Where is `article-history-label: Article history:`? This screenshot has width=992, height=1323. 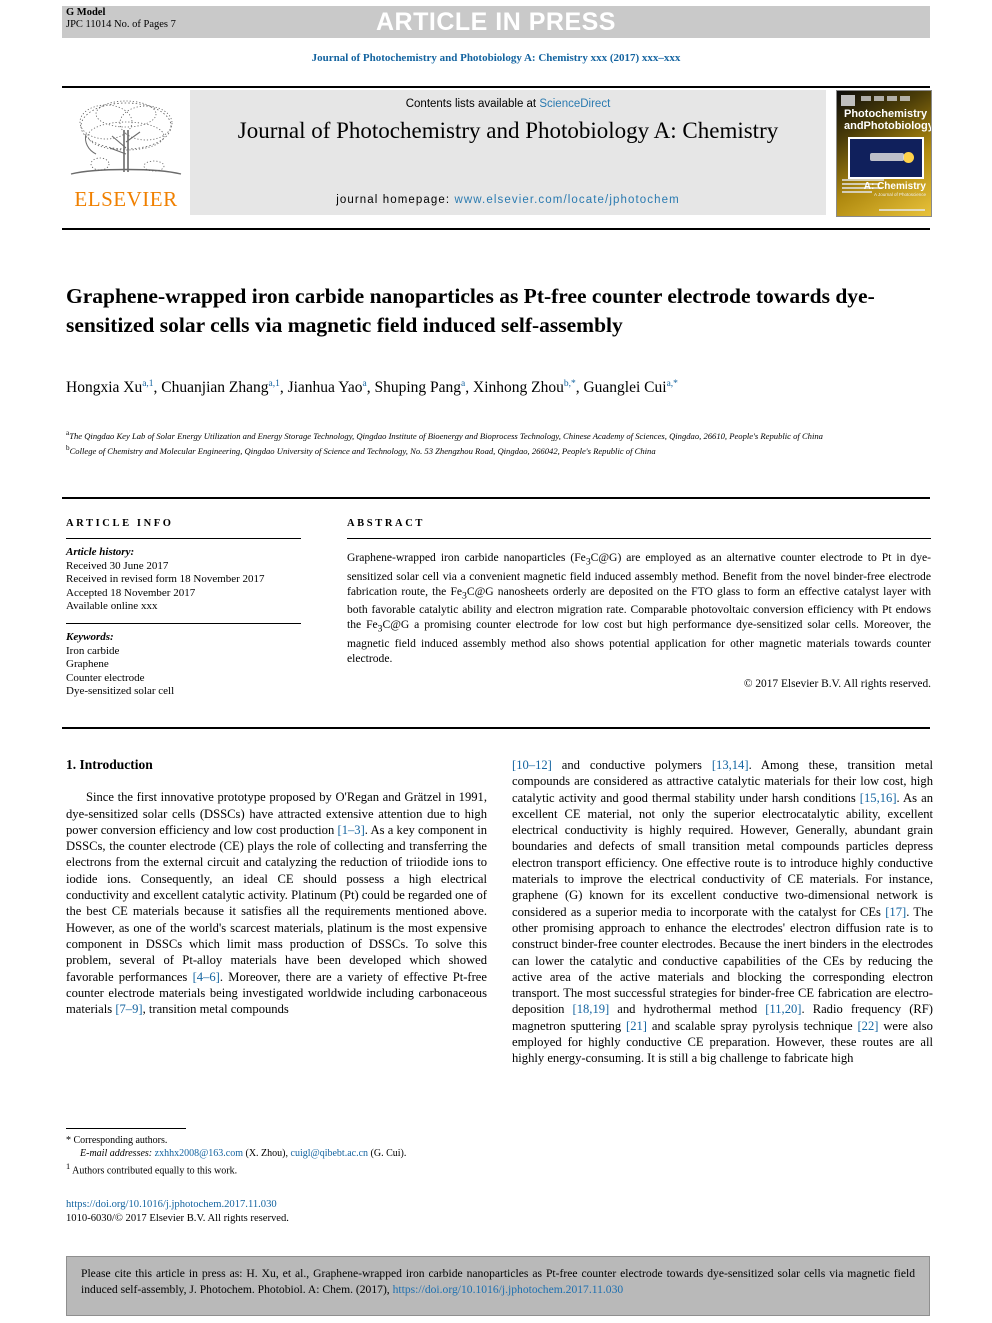
article-history-label: Article history: is located at coordinates (100, 552).